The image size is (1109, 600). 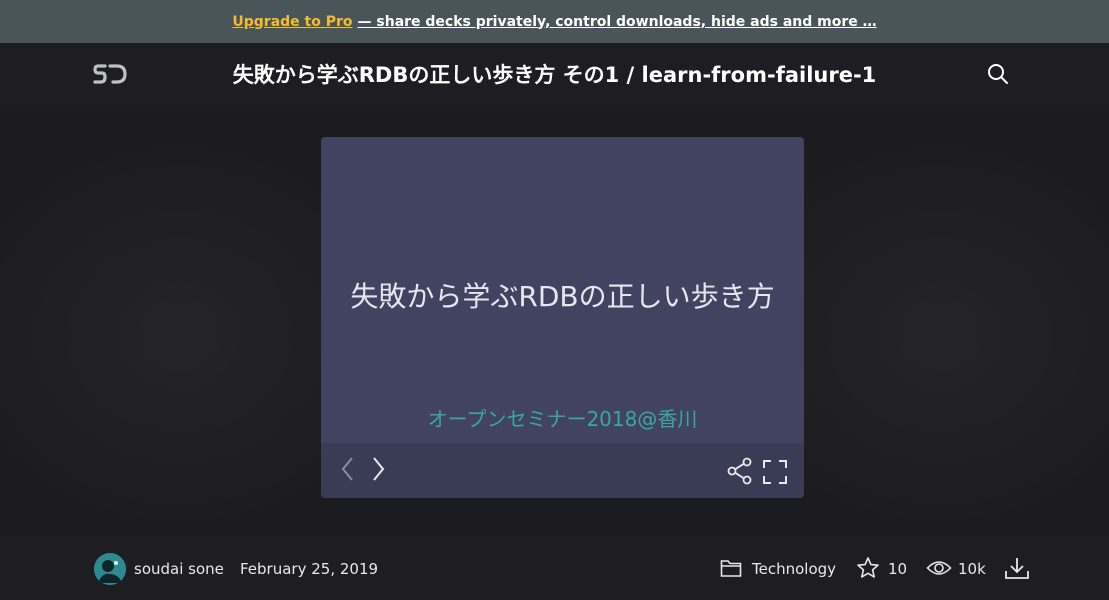 I want to click on chevron-right-icon, so click(x=378, y=469).